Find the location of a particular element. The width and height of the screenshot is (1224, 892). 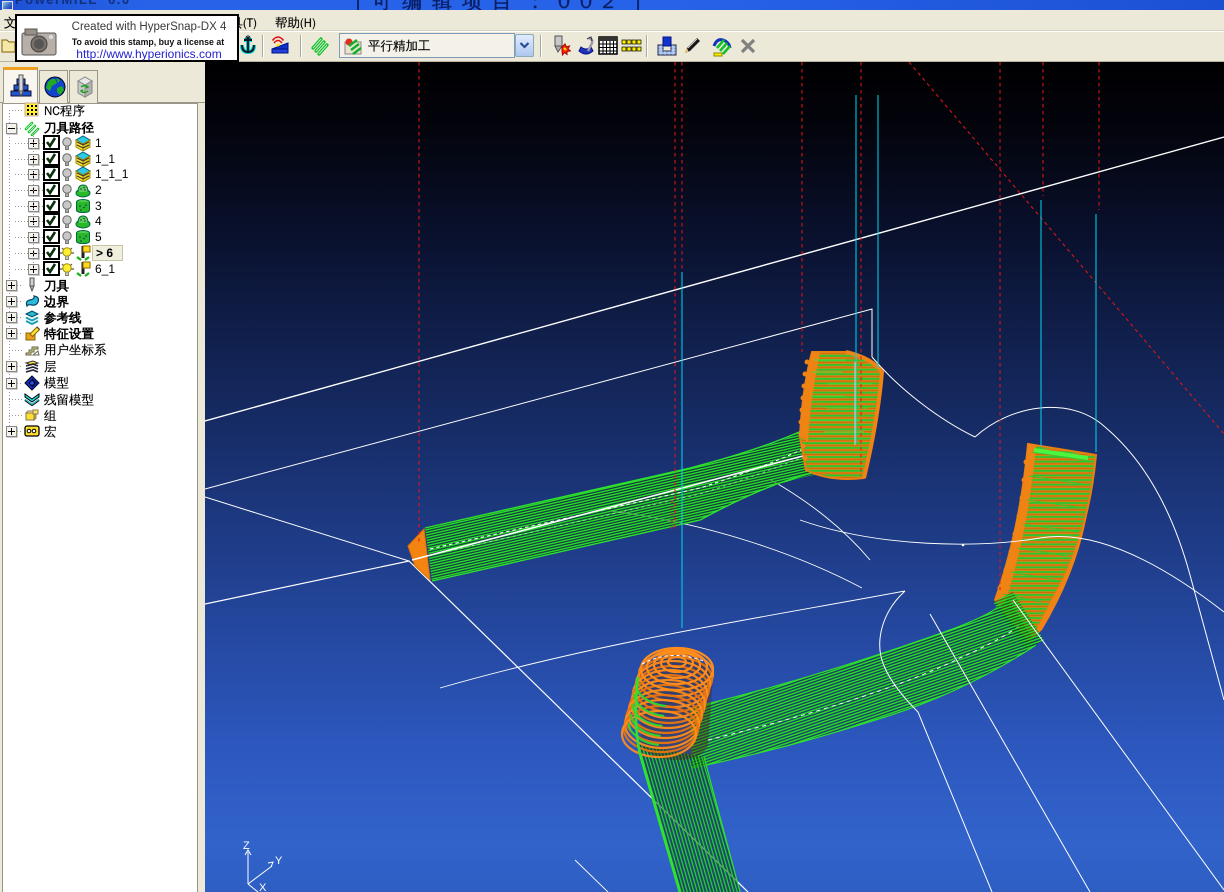

svg-text: Y is located at coordinates (279, 861).